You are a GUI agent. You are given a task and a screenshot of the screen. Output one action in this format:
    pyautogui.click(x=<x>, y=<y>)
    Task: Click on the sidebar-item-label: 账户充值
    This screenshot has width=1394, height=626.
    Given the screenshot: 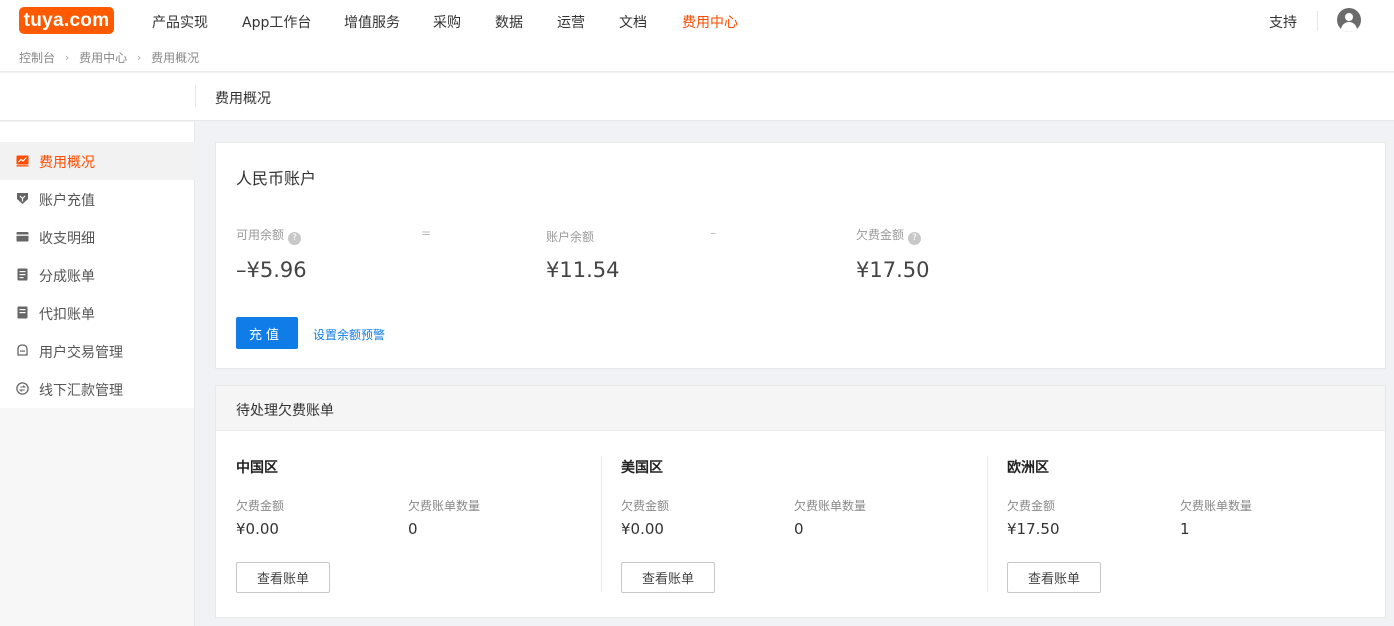 What is the action you would take?
    pyautogui.click(x=67, y=201)
    